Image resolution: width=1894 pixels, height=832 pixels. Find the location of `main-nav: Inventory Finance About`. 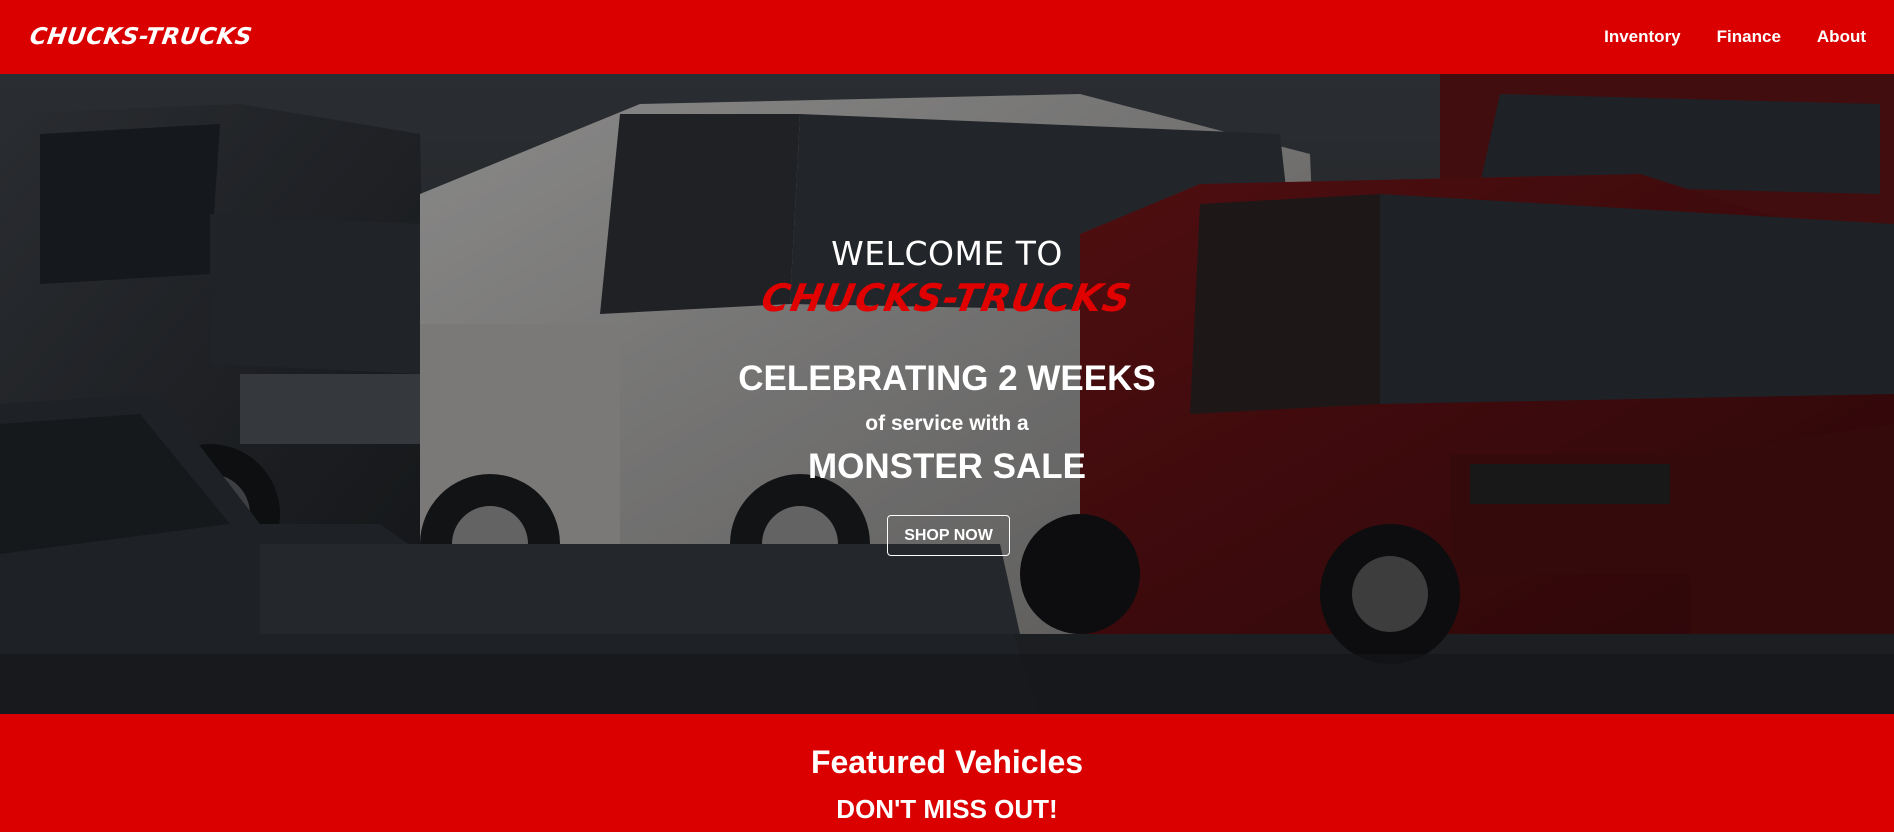

main-nav: Inventory Finance About is located at coordinates (1735, 37).